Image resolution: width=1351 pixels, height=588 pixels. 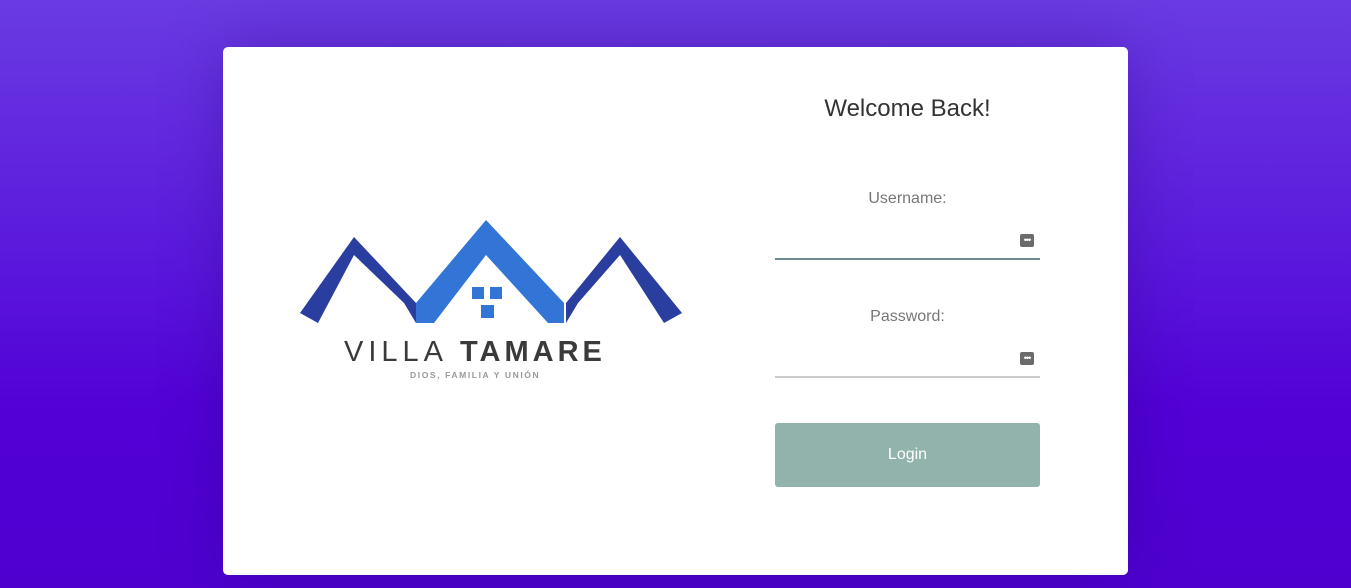 I want to click on login-button: Login, so click(x=907, y=455).